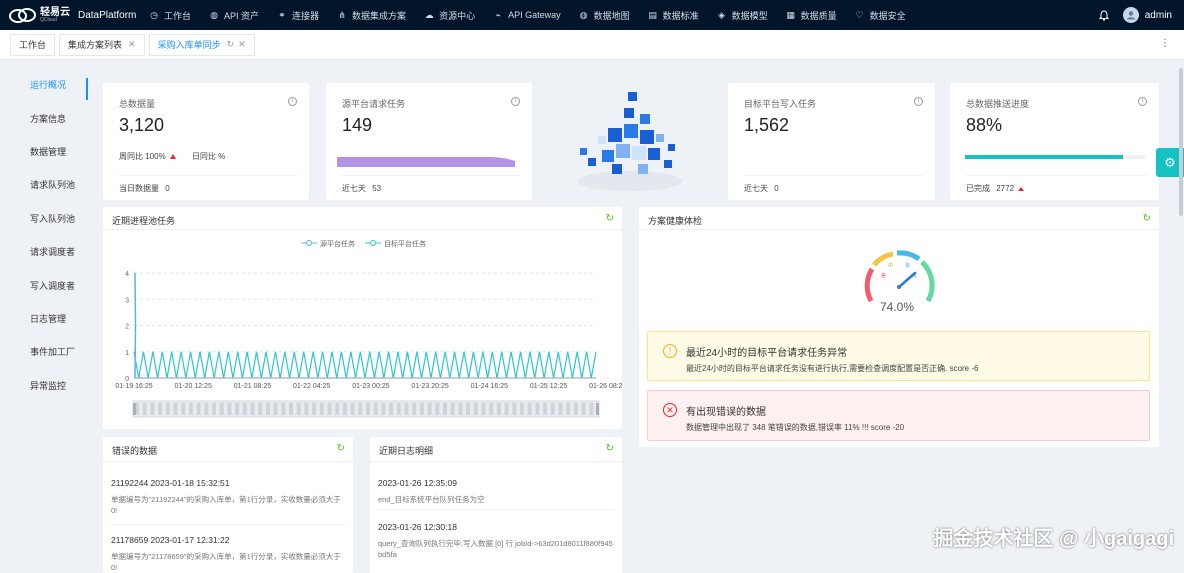  Describe the element at coordinates (405, 243) in the screenshot. I see `legend-label: 目标平台任务` at that location.